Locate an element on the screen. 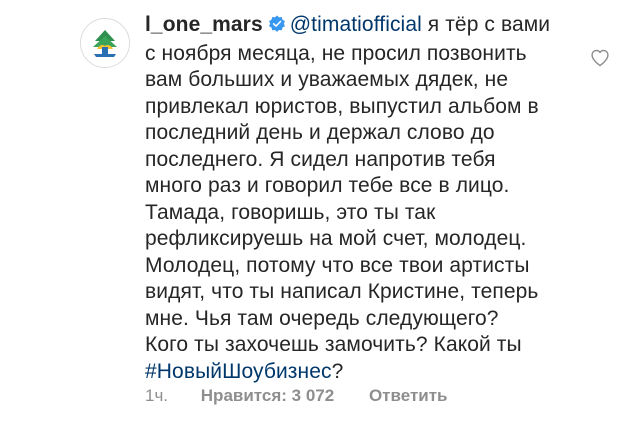 The height and width of the screenshot is (421, 640). comment-line: вам больших и уважаемых дядек, не is located at coordinates (327, 79).